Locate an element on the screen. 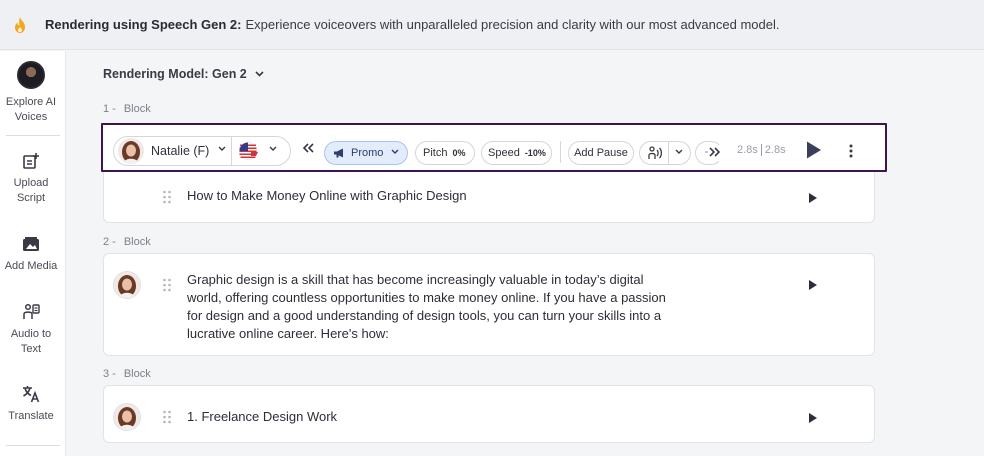 The width and height of the screenshot is (984, 456). megaphone-icon is located at coordinates (338, 153).